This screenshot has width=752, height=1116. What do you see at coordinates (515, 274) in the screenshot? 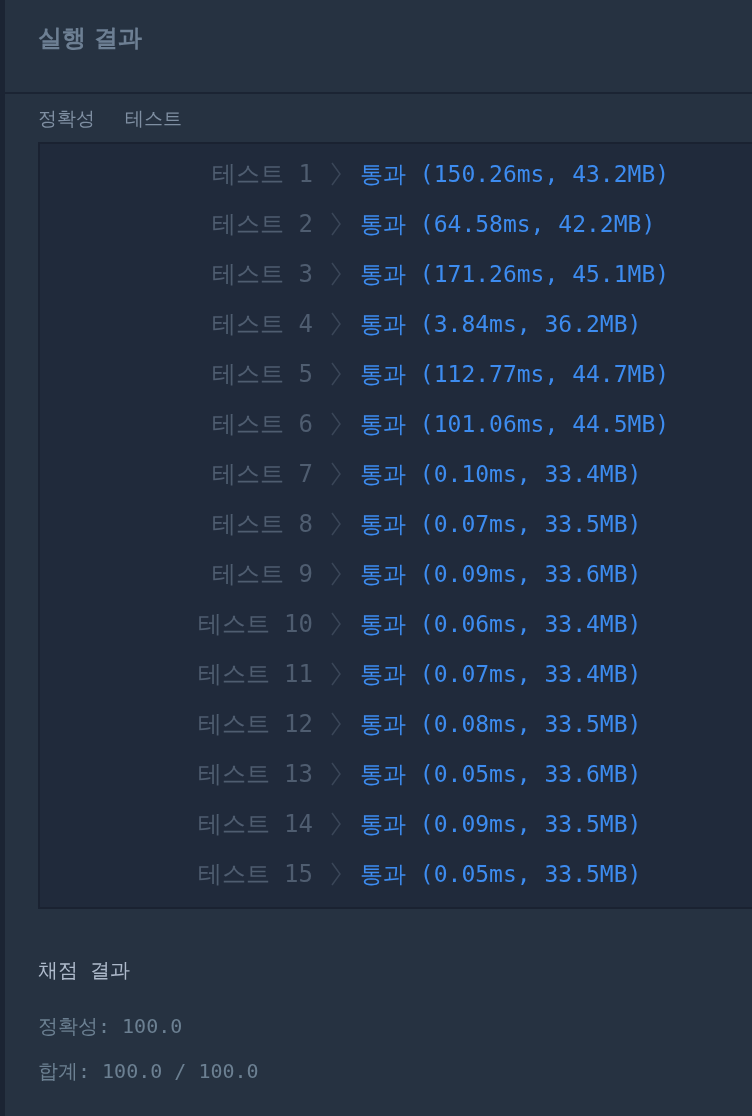
I see `test-result: 통과 (171.26ms, 45.1MB)` at bounding box center [515, 274].